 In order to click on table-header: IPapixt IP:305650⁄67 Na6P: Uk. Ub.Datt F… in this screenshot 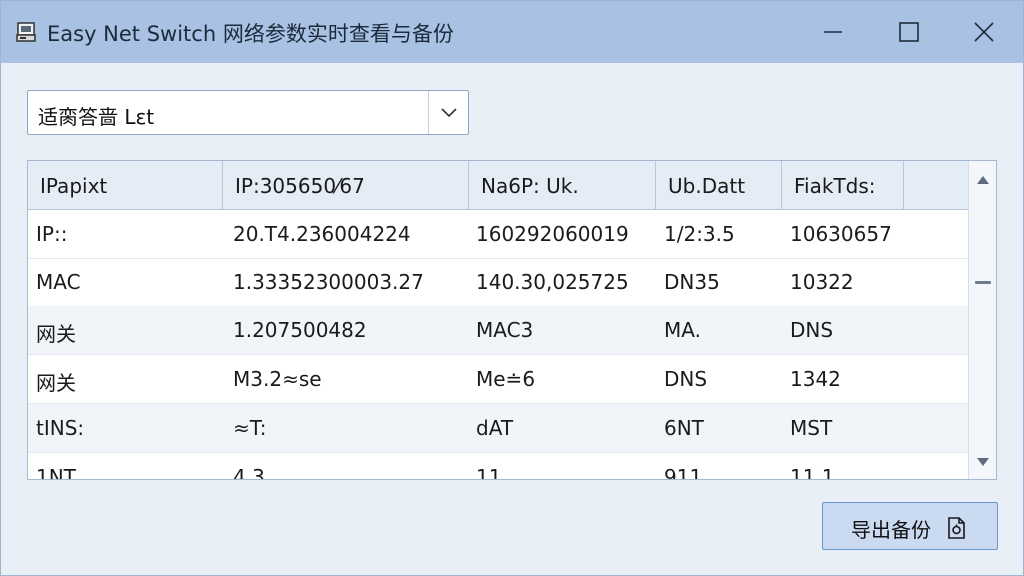, I will do `click(498, 185)`.